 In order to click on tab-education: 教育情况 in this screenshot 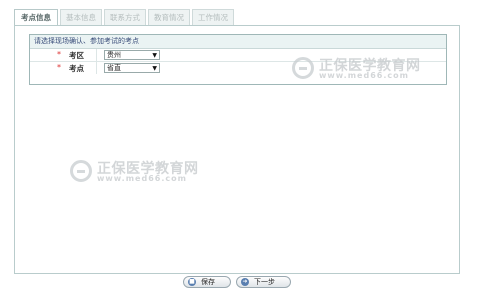, I will do `click(169, 17)`.